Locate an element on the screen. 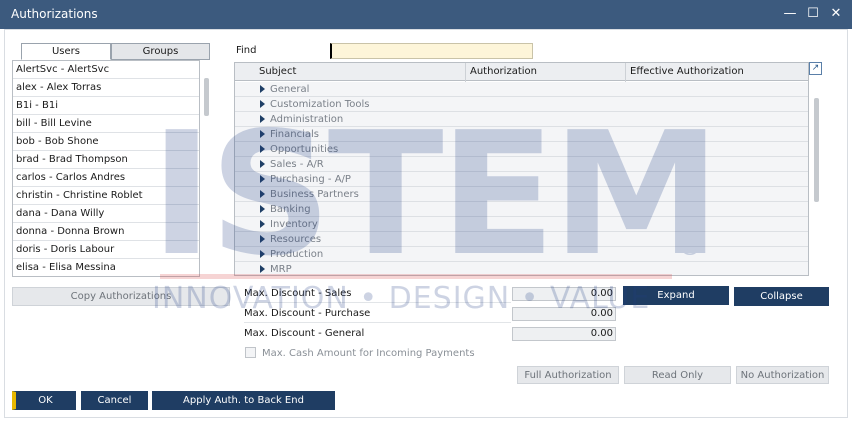 The height and width of the screenshot is (421, 852). read-only-button: Read Only is located at coordinates (677, 375).